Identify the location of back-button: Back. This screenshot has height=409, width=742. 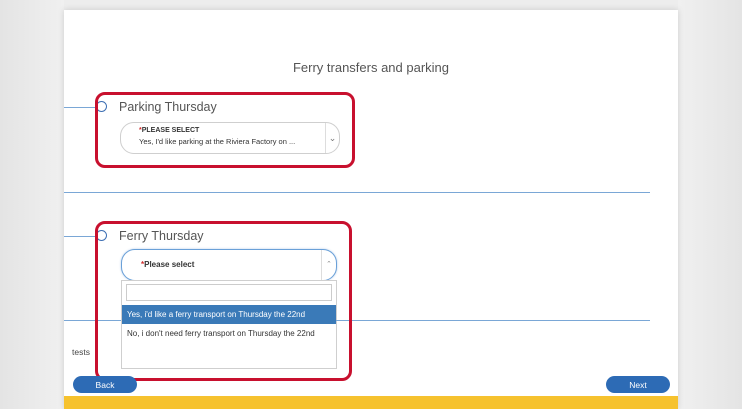
(105, 384).